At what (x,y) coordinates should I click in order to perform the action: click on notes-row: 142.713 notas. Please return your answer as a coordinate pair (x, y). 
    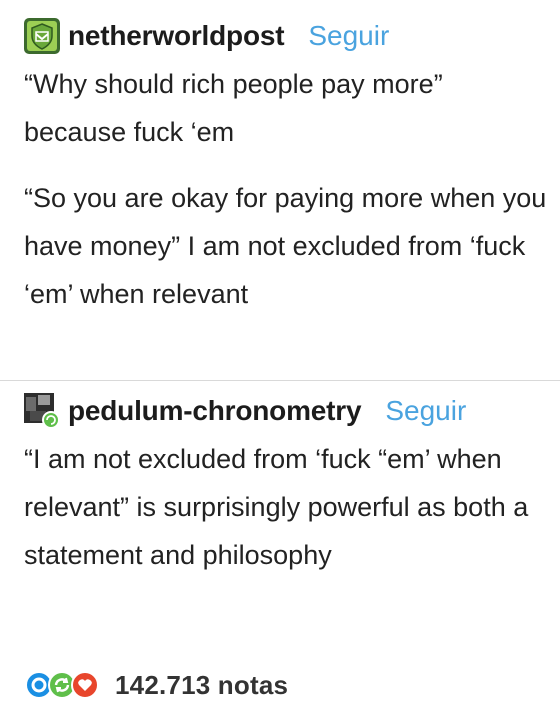
    Looking at the image, I should click on (156, 685).